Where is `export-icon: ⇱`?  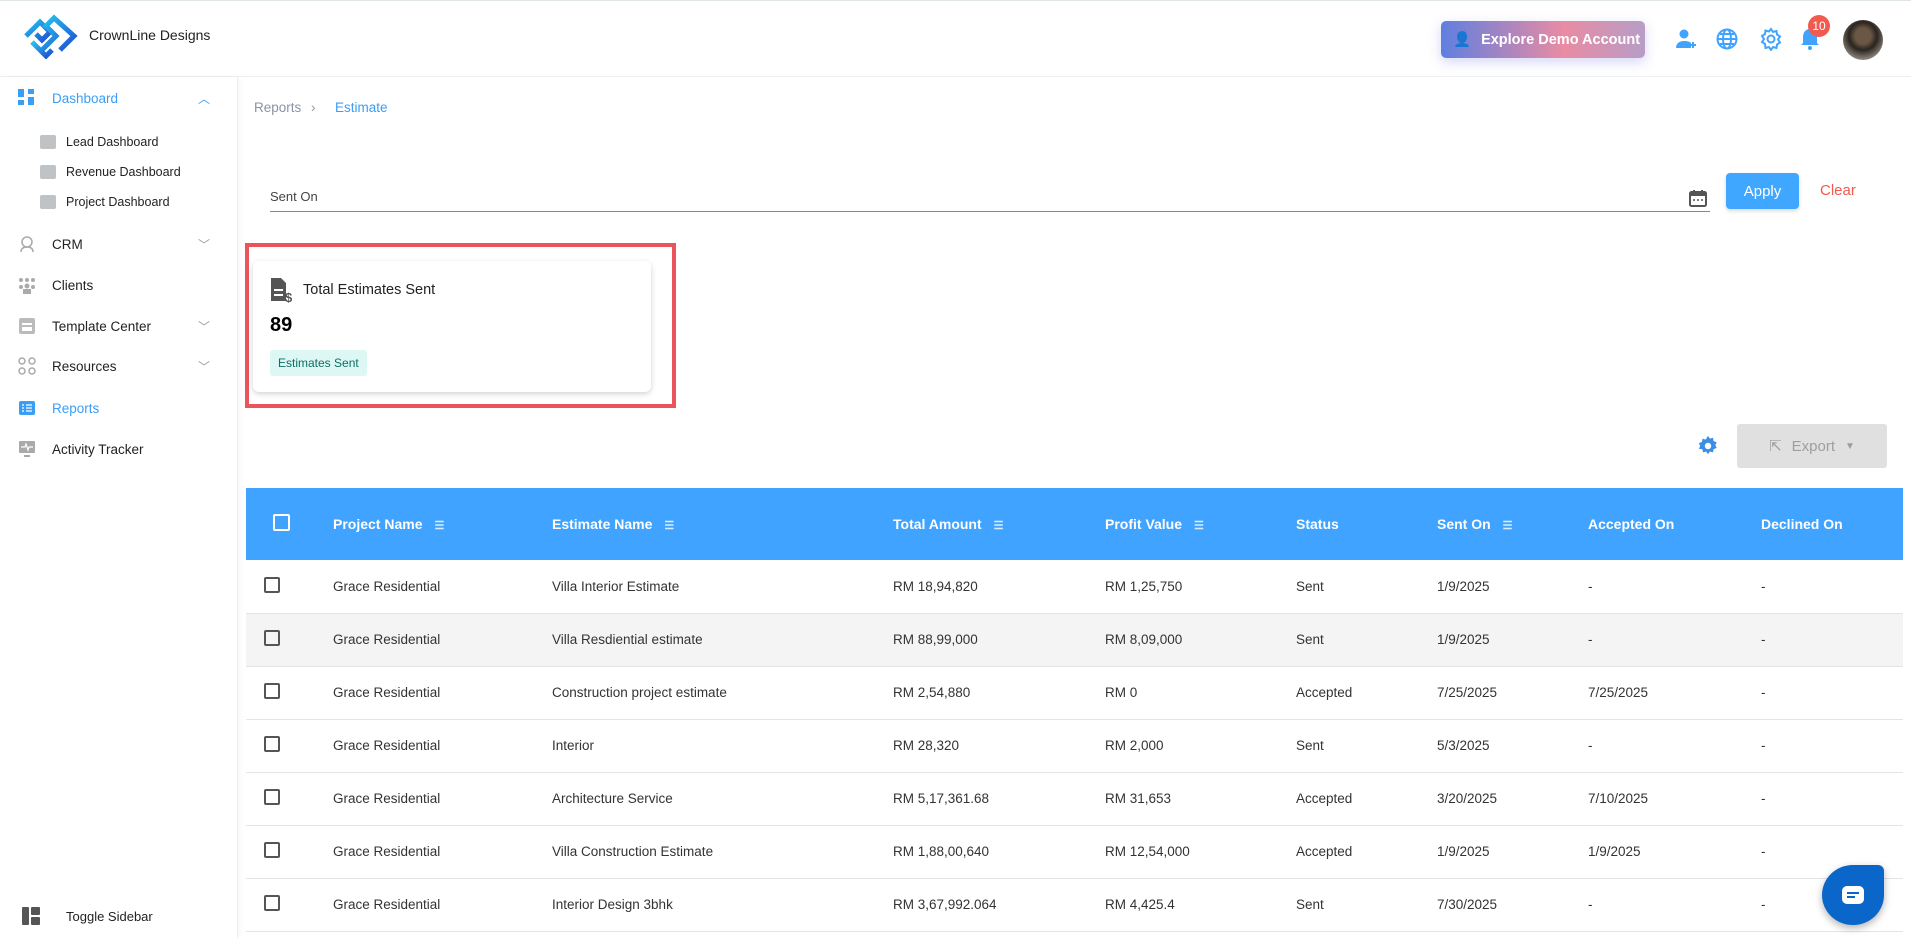
export-icon: ⇱ is located at coordinates (1775, 446).